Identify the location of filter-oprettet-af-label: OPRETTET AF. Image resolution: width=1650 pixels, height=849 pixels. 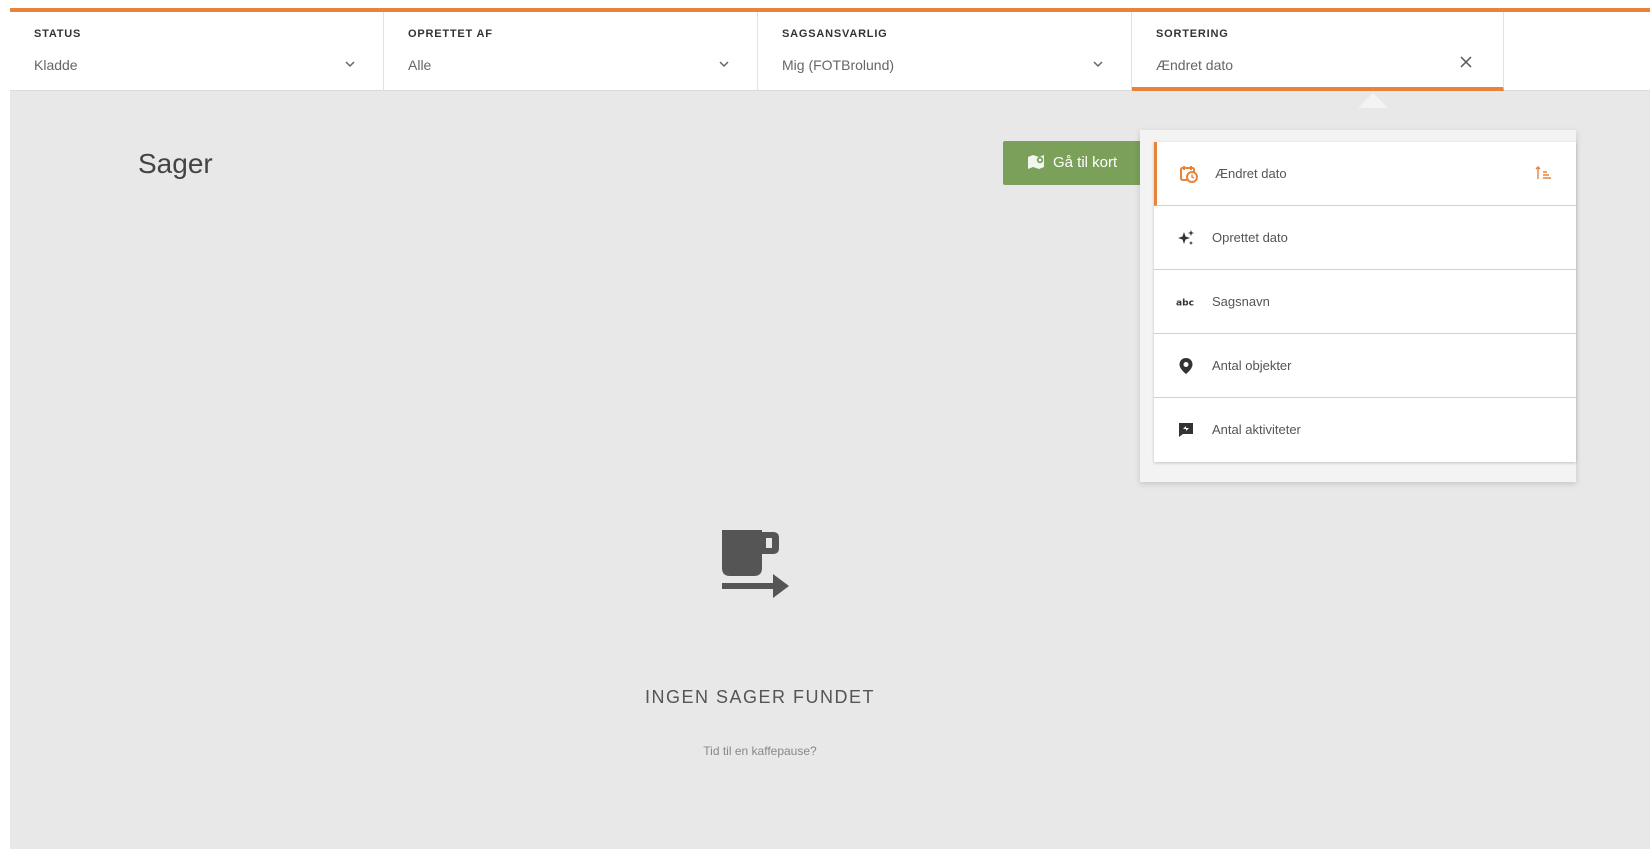
(450, 34).